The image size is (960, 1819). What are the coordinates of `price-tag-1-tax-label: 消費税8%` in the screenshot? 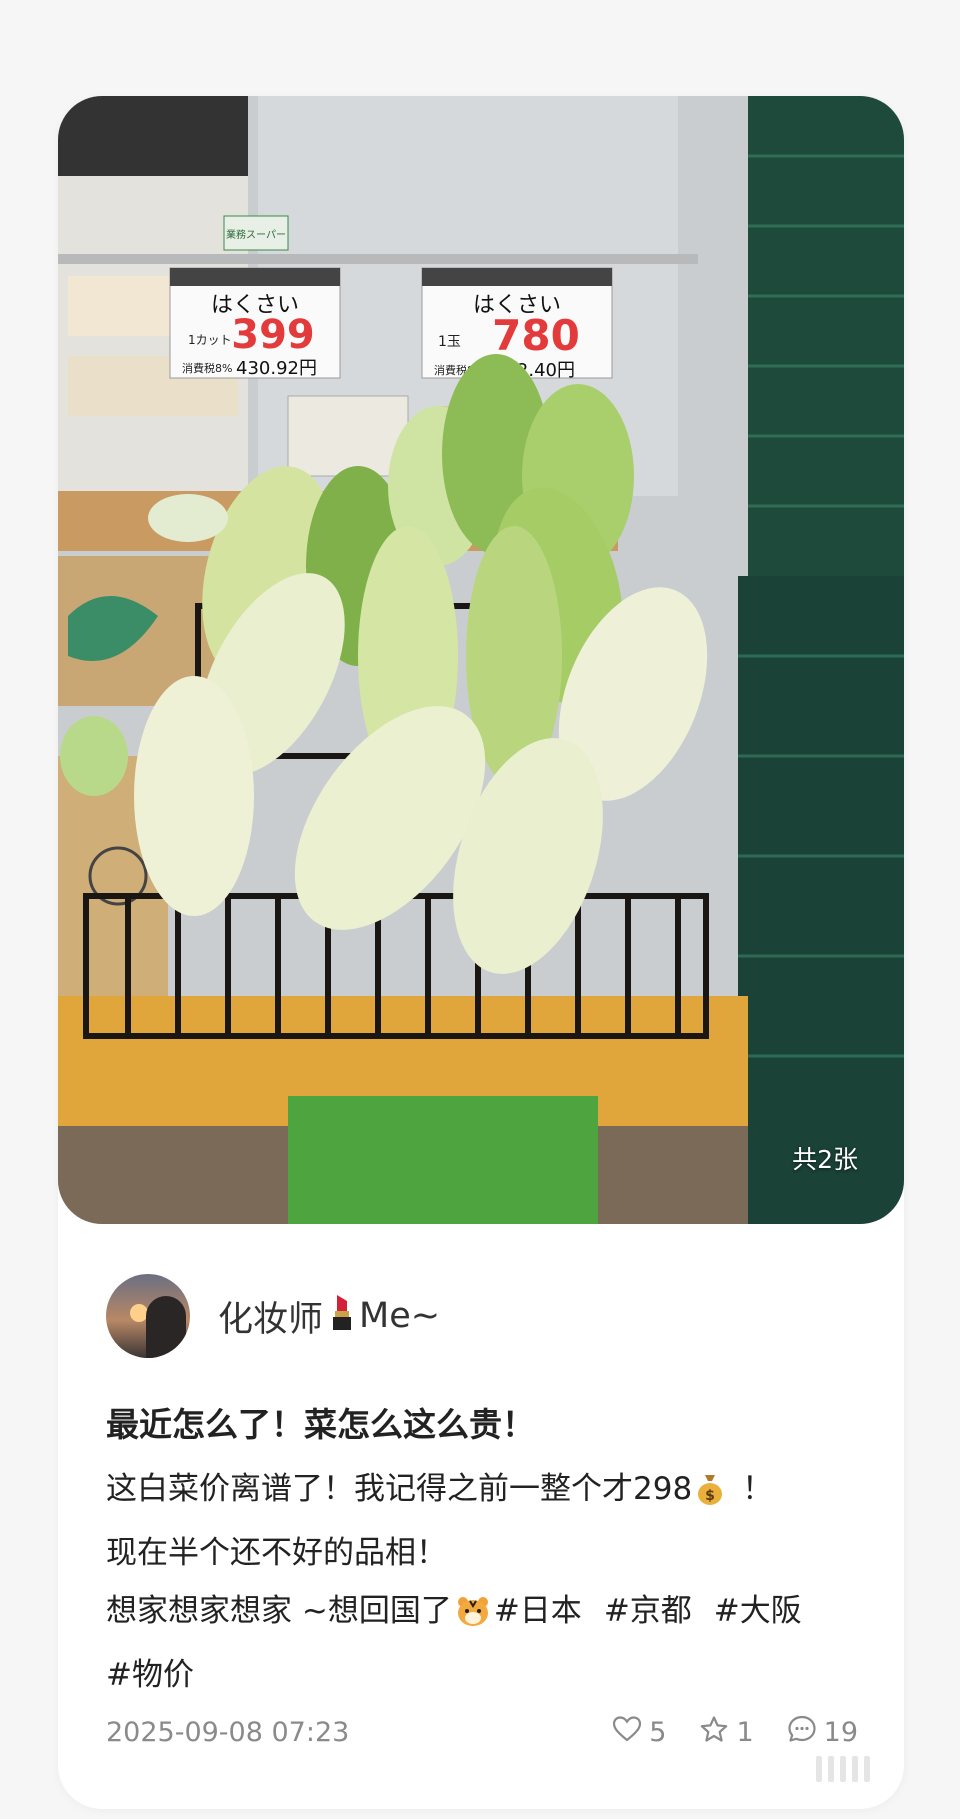 It's located at (207, 368).